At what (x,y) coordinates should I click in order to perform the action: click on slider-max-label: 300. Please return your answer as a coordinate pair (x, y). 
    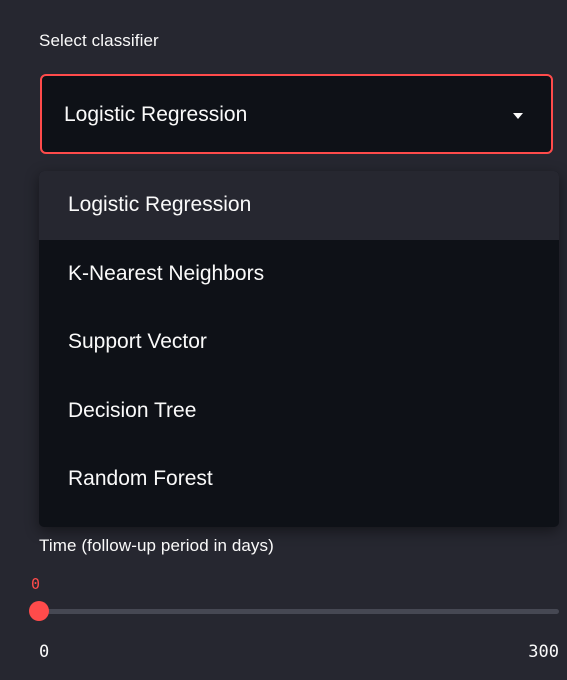
    Looking at the image, I should click on (543, 652).